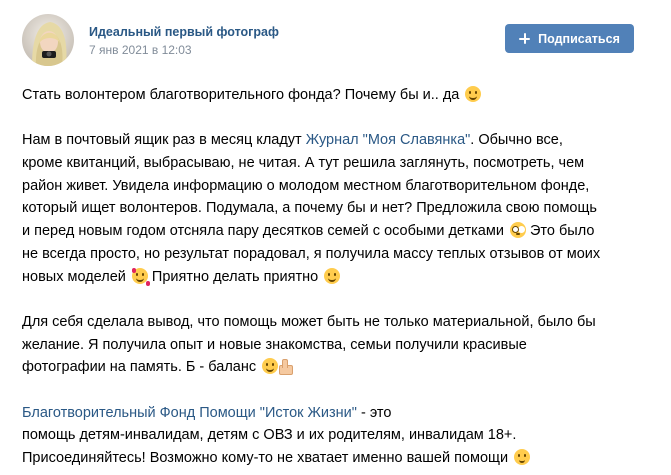  I want to click on text-fragment: Это было, so click(560, 231).